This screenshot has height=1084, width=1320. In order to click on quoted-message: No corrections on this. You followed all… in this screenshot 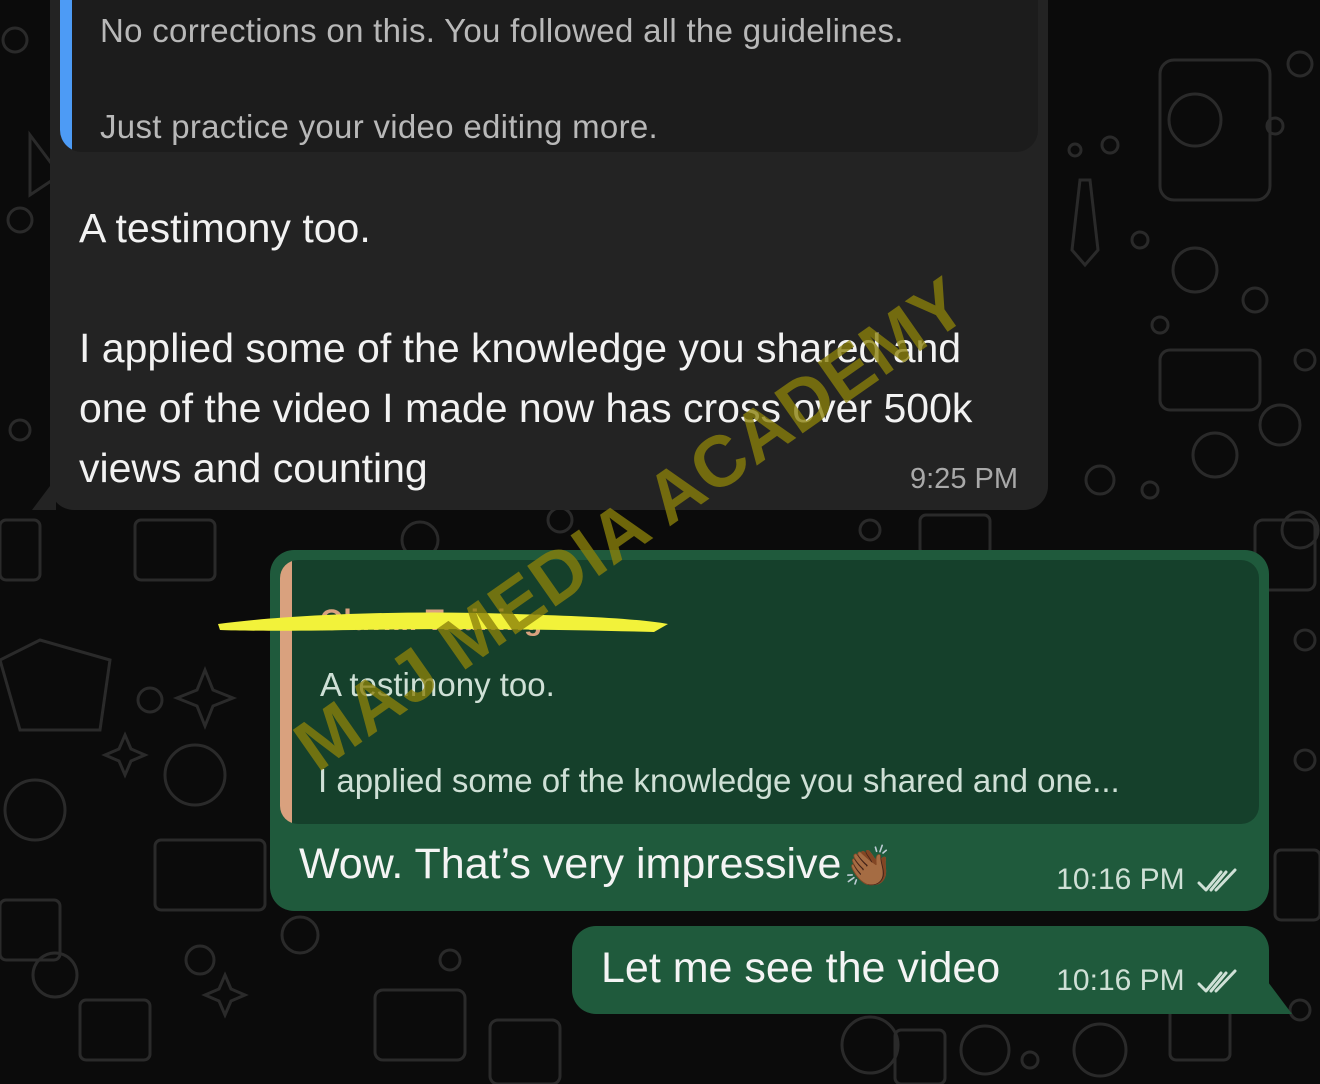, I will do `click(549, 76)`.